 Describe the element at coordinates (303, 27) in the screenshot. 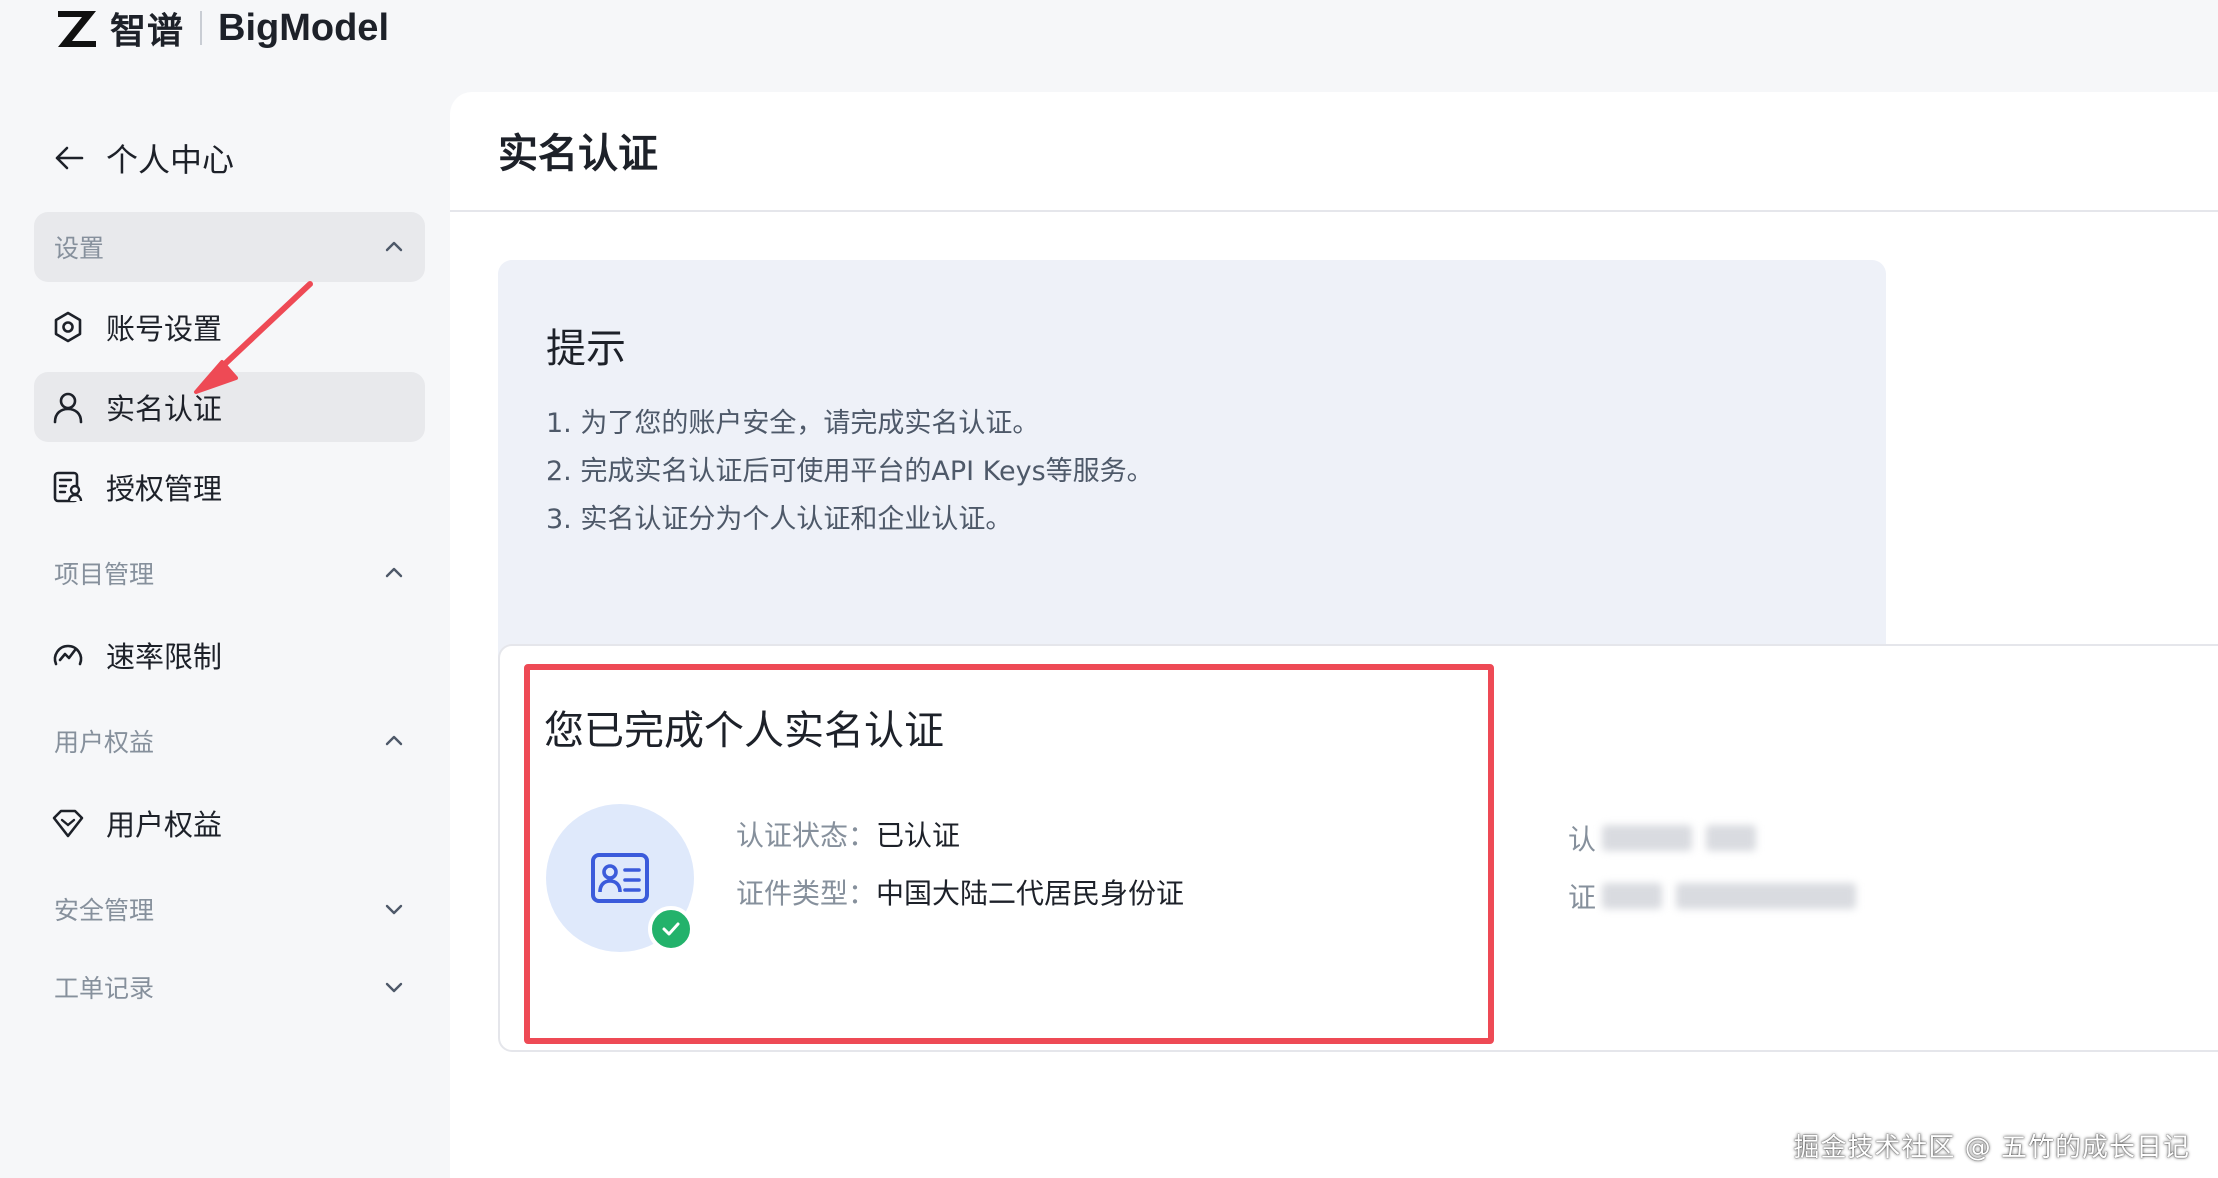

I see `brand-name-en: BigModel` at that location.